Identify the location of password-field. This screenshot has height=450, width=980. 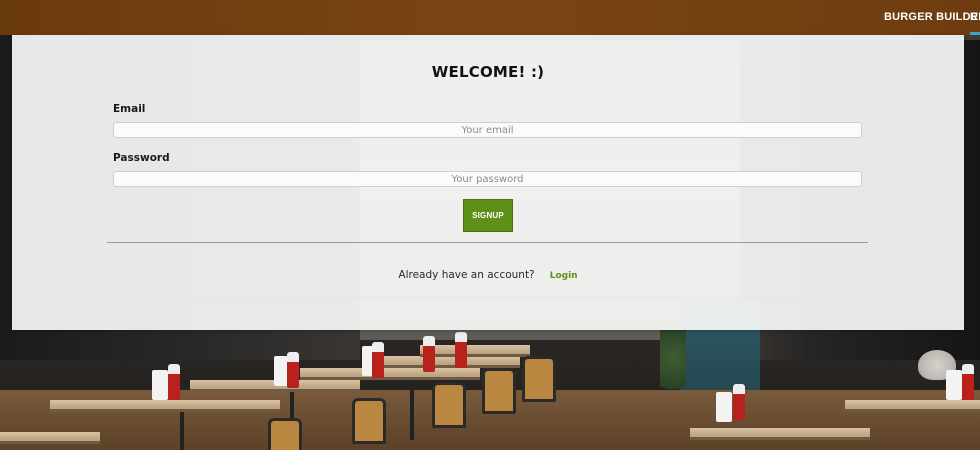
(487, 179).